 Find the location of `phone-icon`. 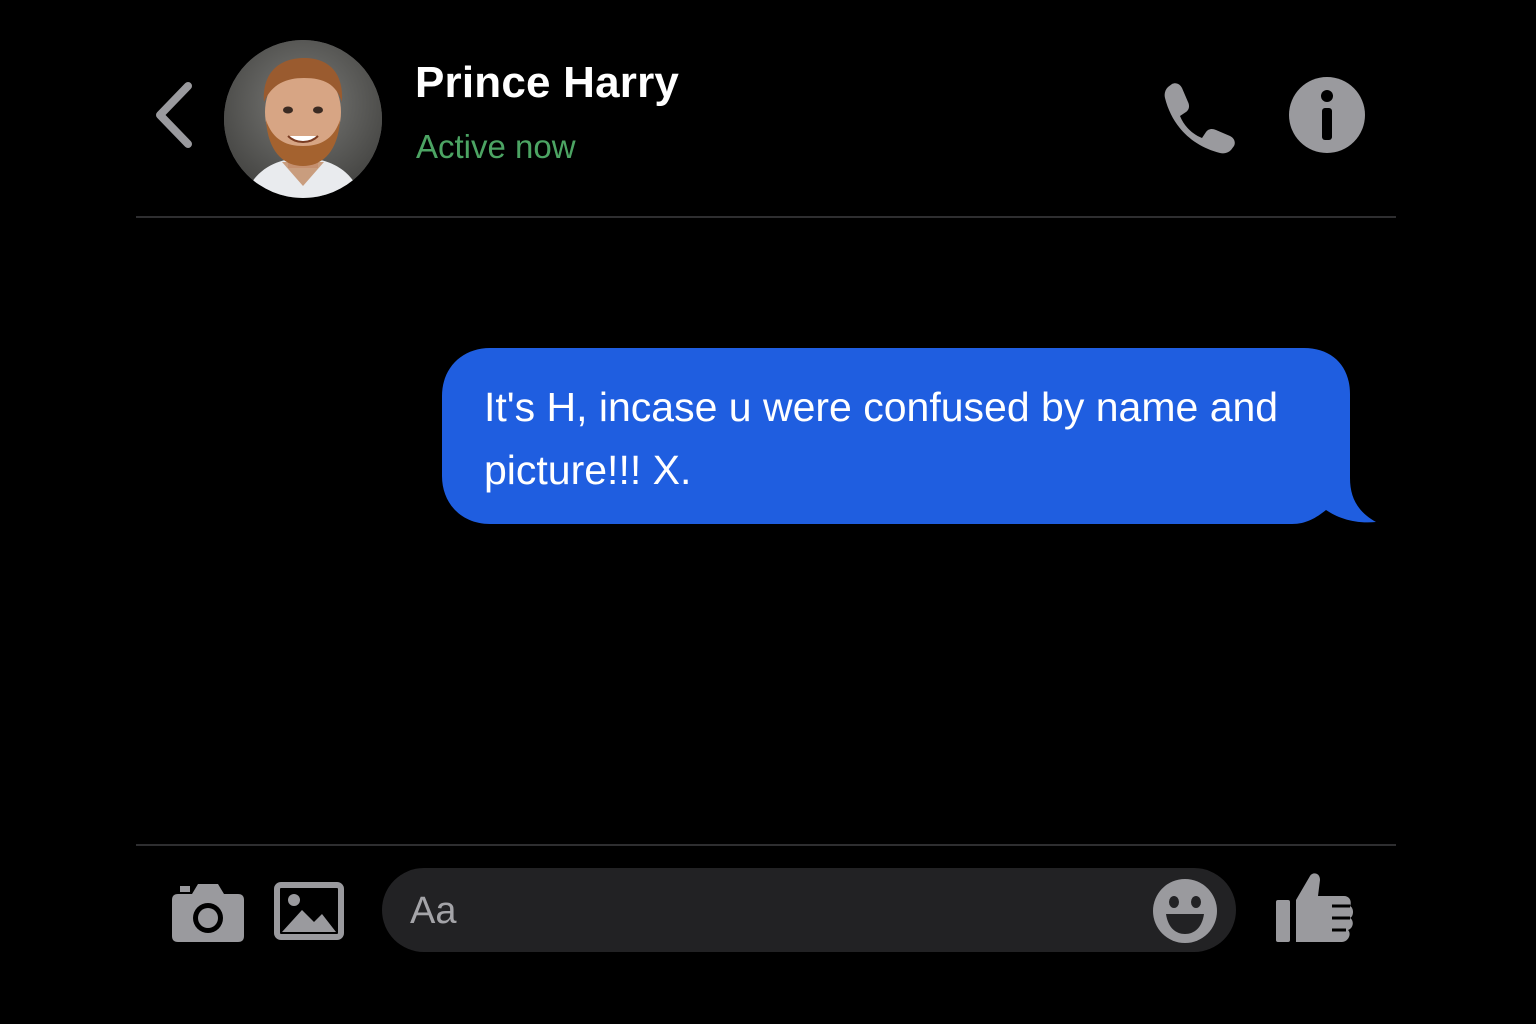

phone-icon is located at coordinates (1199, 118).